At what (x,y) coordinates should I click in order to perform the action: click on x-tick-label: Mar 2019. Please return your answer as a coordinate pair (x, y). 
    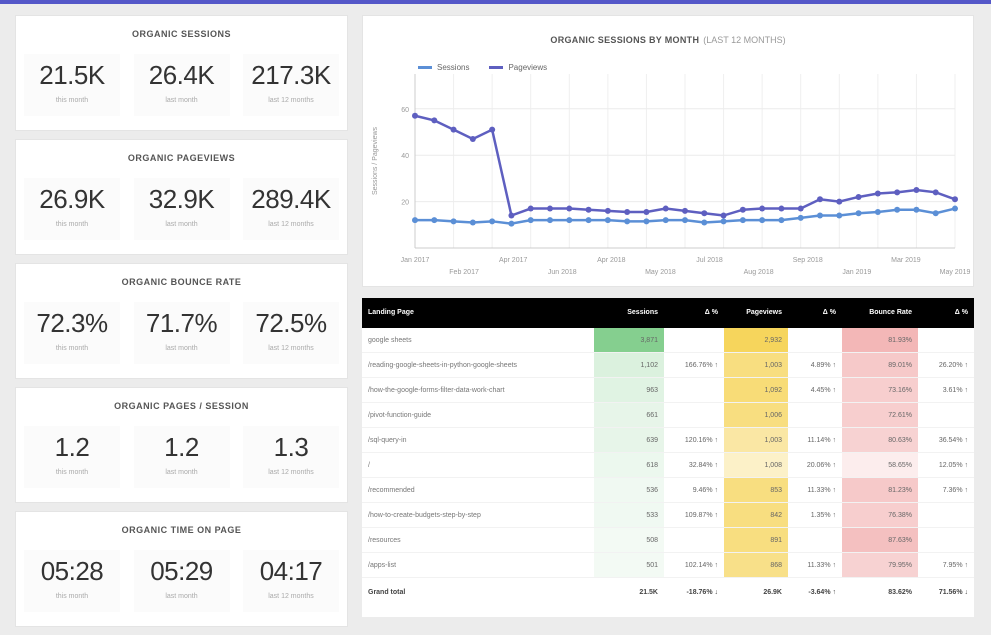
    Looking at the image, I should click on (906, 260).